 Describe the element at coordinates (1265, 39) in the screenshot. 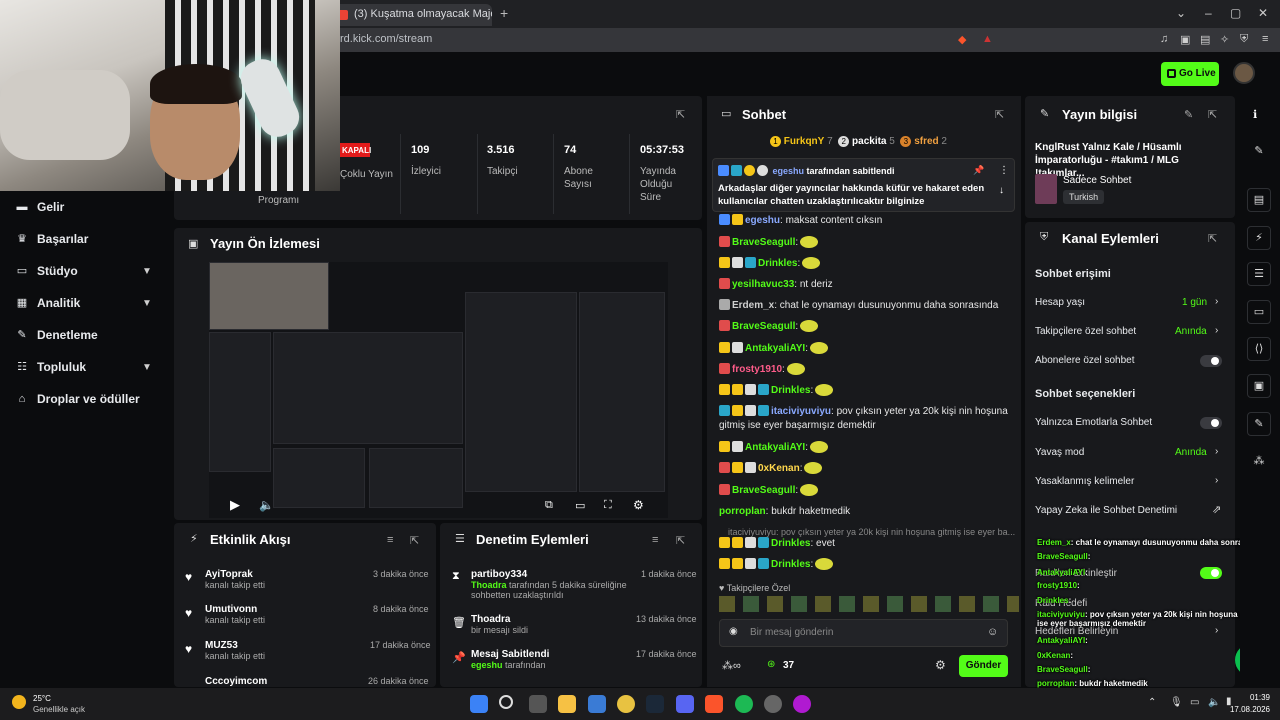

I see `menu-icon: ≡` at that location.